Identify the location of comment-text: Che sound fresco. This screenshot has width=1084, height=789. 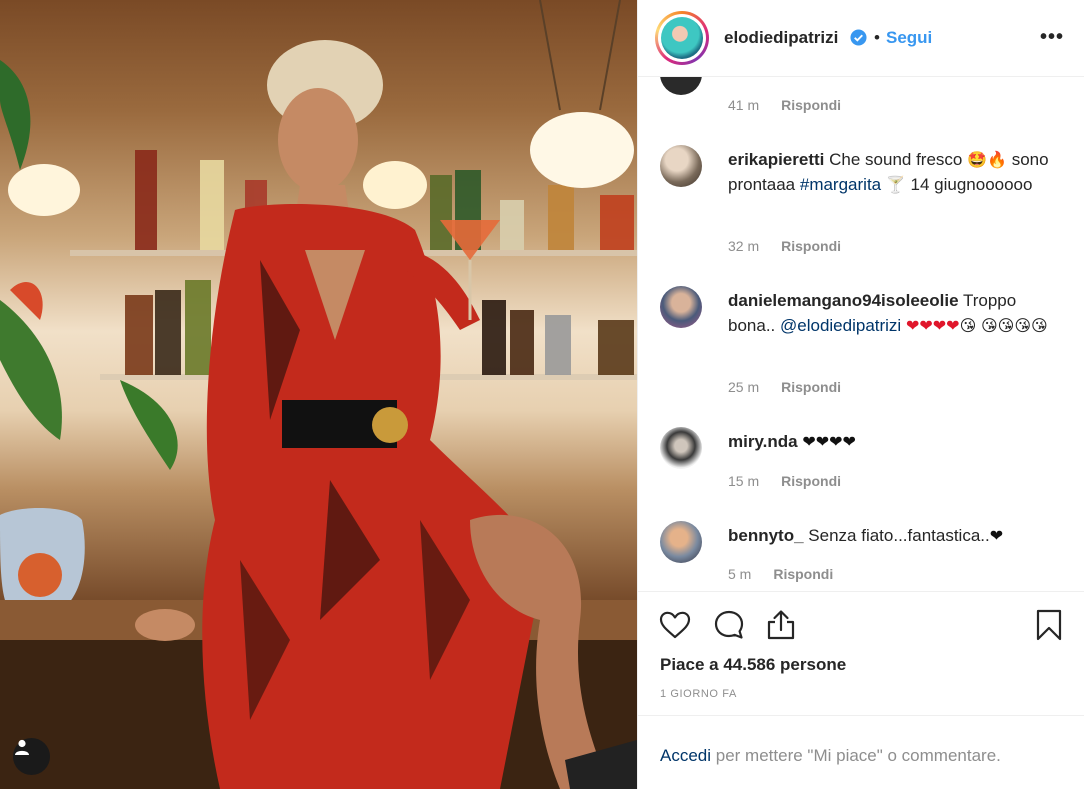
(896, 159).